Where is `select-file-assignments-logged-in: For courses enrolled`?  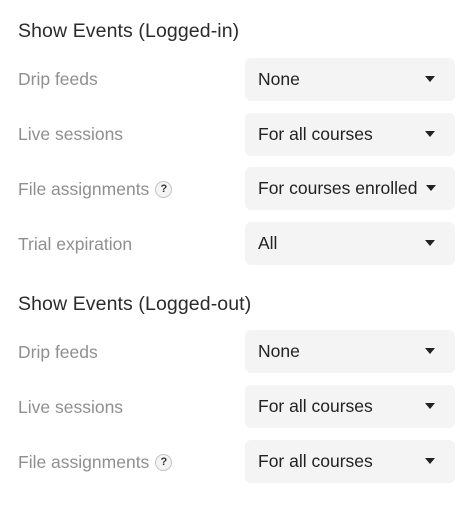 select-file-assignments-logged-in: For courses enrolled is located at coordinates (350, 188).